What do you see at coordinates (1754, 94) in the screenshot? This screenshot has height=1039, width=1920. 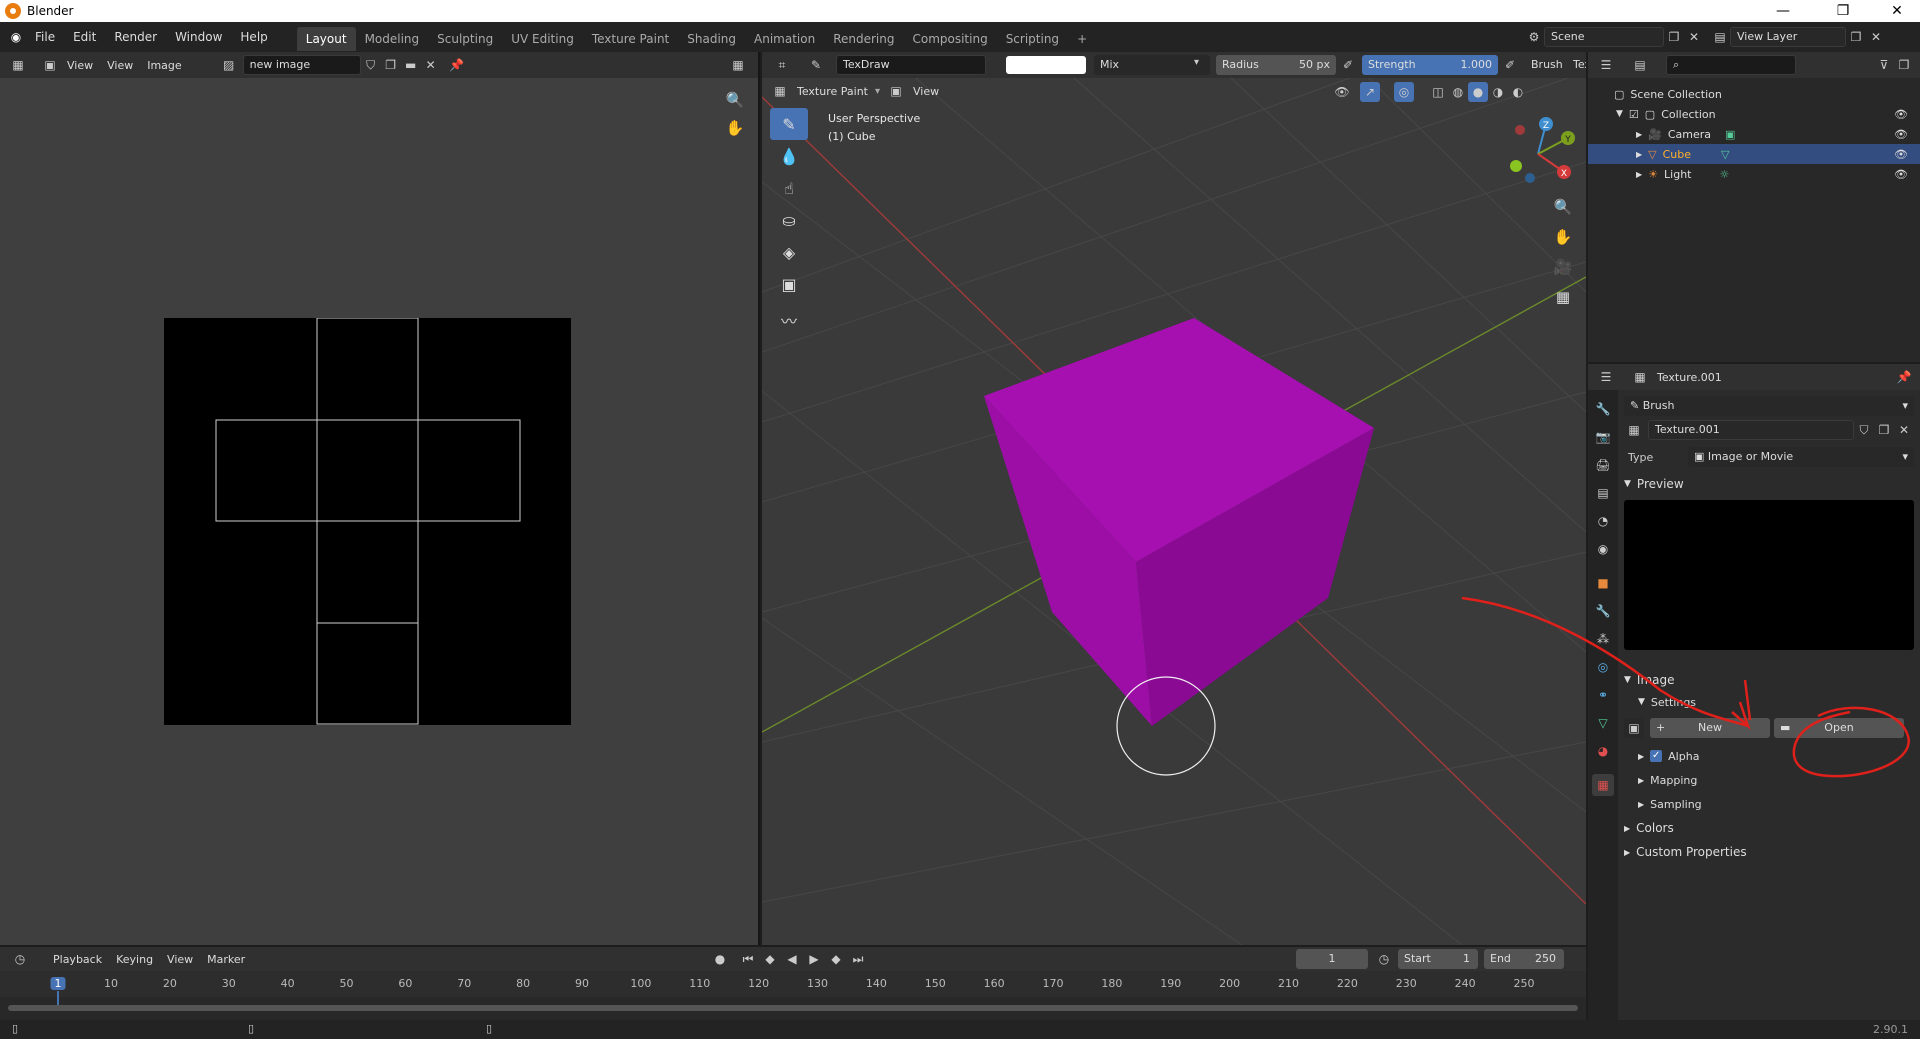 I see `outliner-scene-collection: ▢ Scene Collection` at bounding box center [1754, 94].